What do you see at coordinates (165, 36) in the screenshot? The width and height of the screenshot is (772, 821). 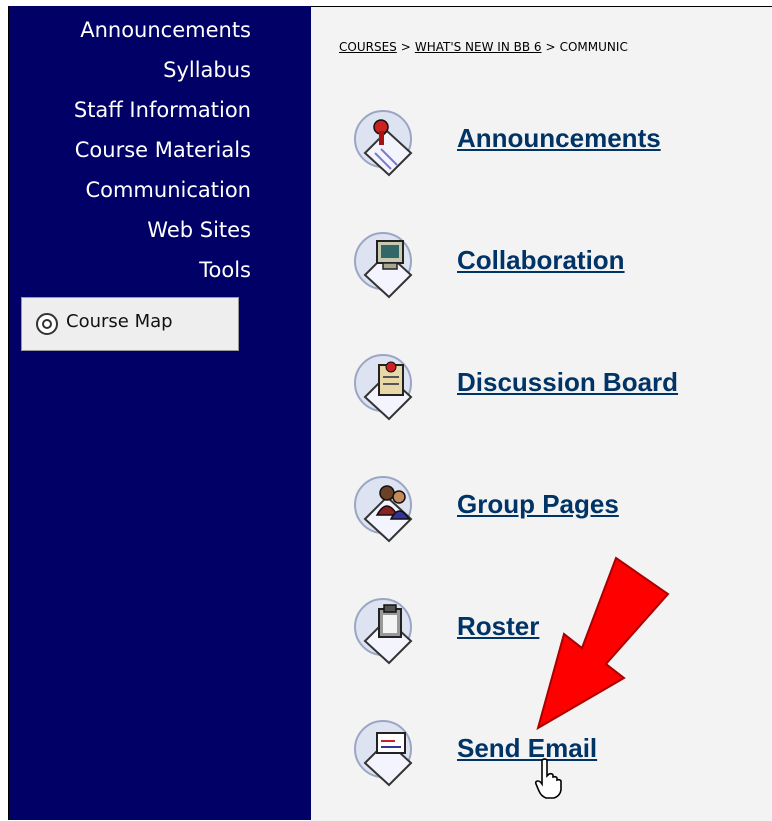 I see `sidebar-item-announcements: Announcements` at bounding box center [165, 36].